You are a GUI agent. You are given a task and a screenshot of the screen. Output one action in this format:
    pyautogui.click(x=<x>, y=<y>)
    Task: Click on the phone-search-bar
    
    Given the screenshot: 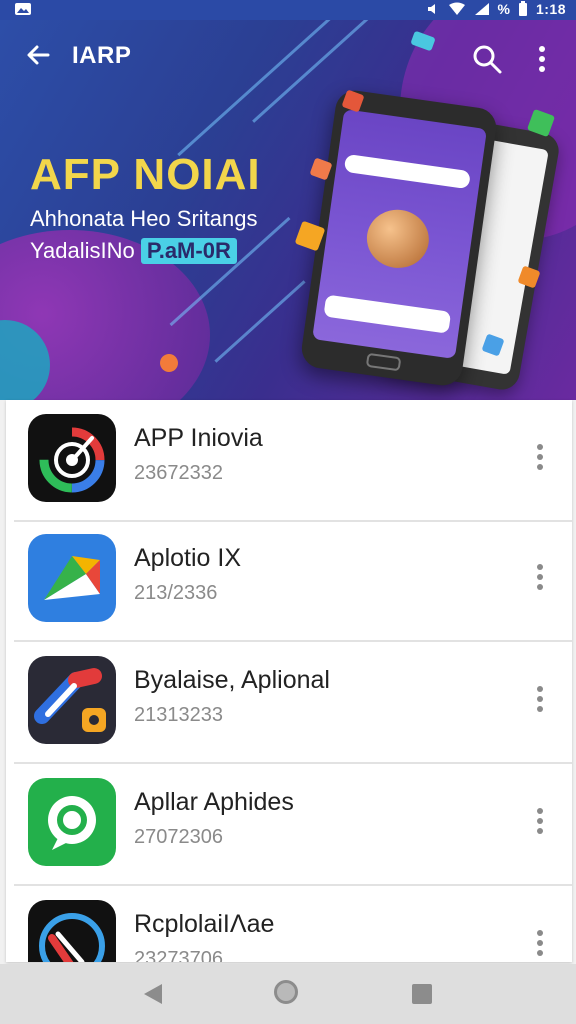 What is the action you would take?
    pyautogui.click(x=407, y=171)
    